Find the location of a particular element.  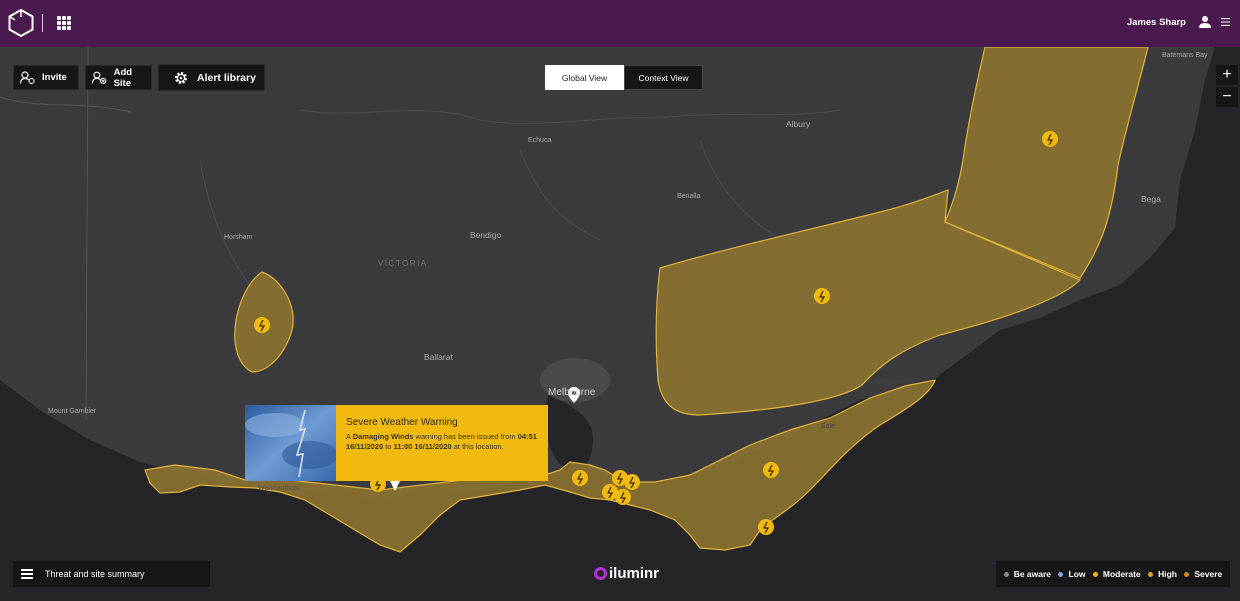

legend-item-severe: Severe is located at coordinates (1203, 574).